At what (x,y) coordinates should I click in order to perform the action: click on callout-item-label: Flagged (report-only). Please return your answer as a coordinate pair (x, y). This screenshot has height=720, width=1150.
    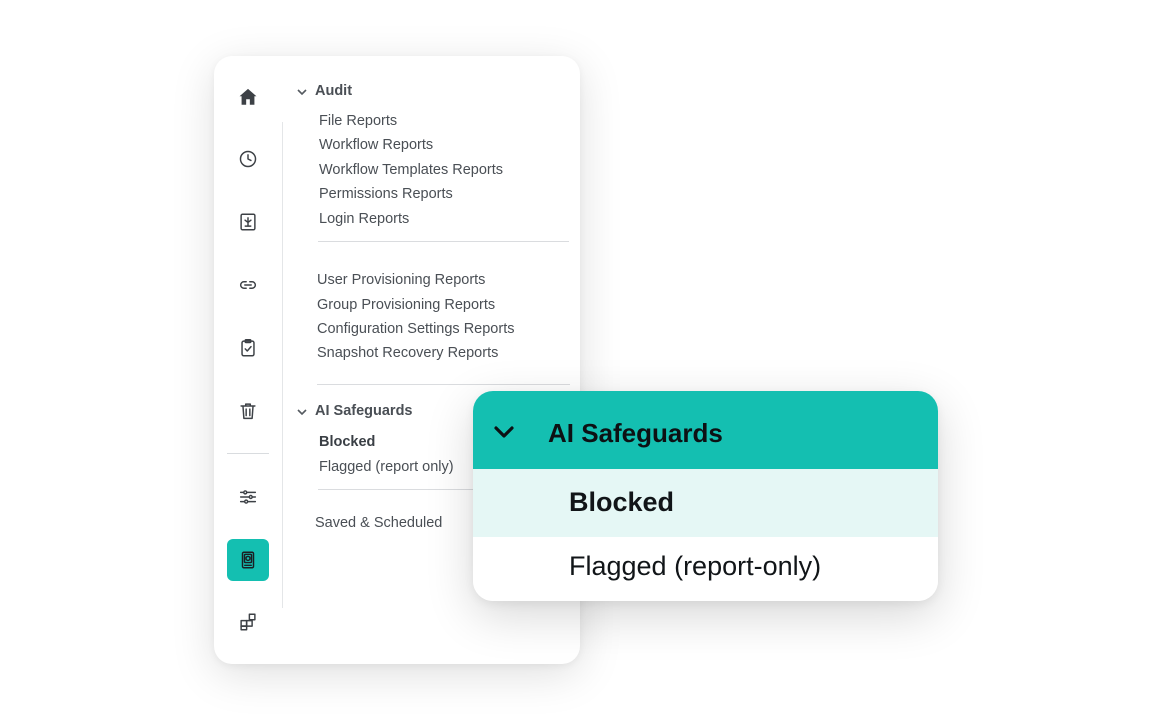
    Looking at the image, I should click on (695, 566).